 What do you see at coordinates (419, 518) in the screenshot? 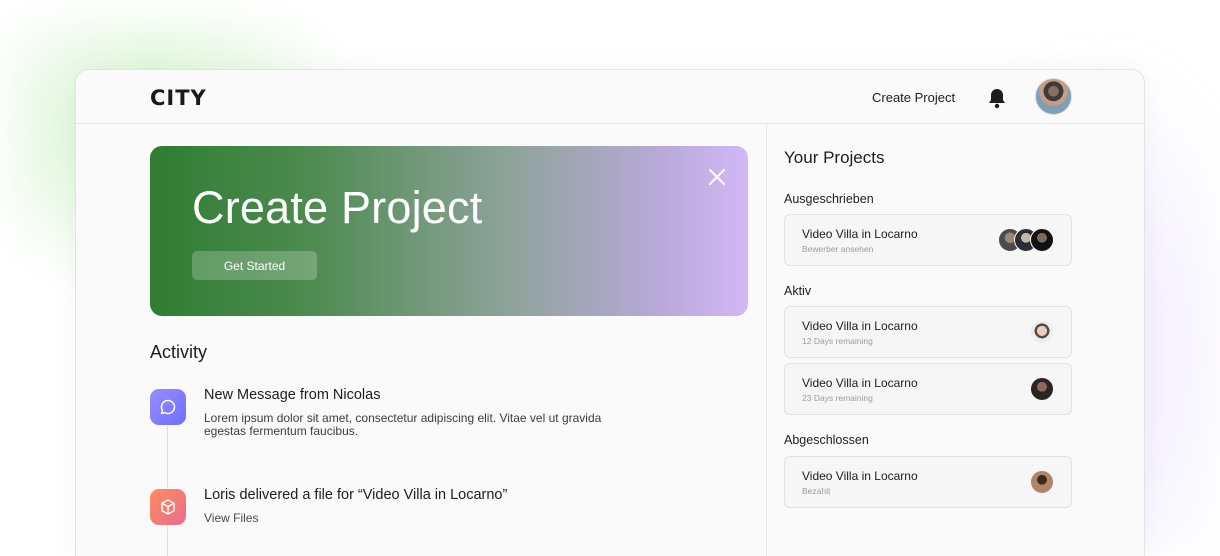
I see `view-files-link: View Files` at bounding box center [419, 518].